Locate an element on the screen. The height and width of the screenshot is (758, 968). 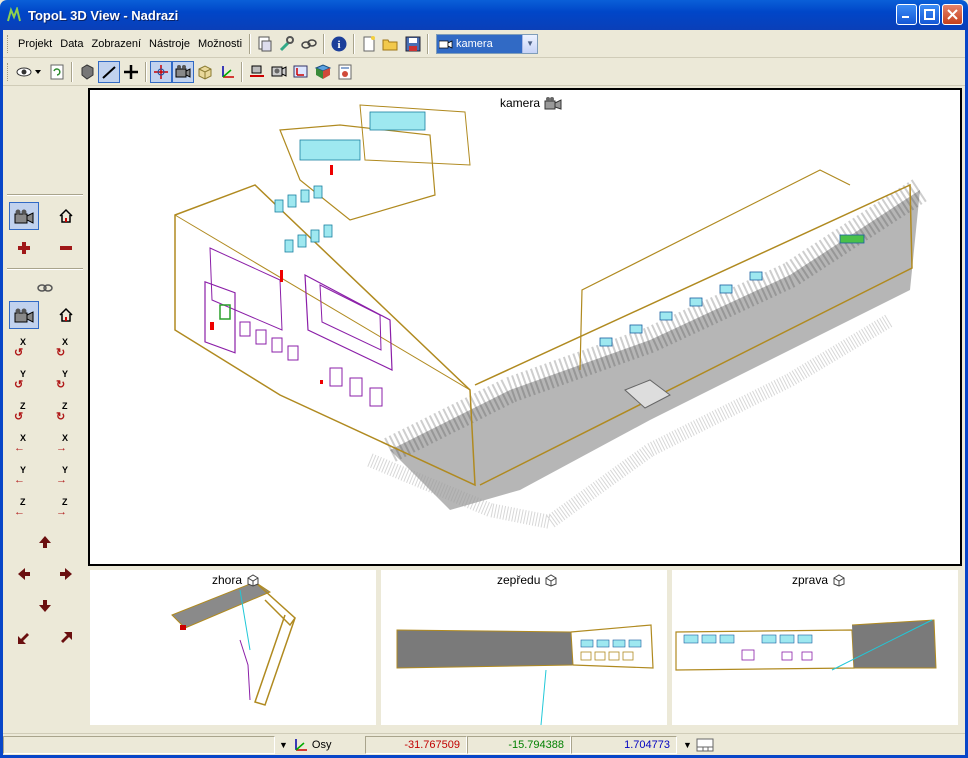
home-icon is located at coordinates (66, 215).